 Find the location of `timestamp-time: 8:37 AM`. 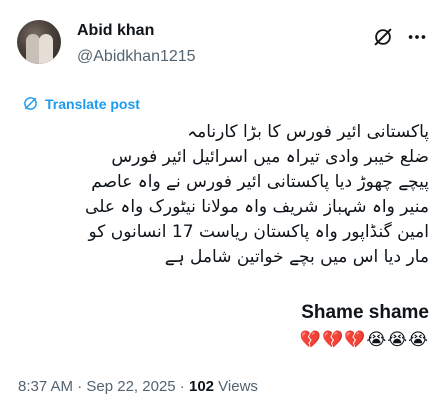

timestamp-time: 8:37 AM is located at coordinates (45, 386).